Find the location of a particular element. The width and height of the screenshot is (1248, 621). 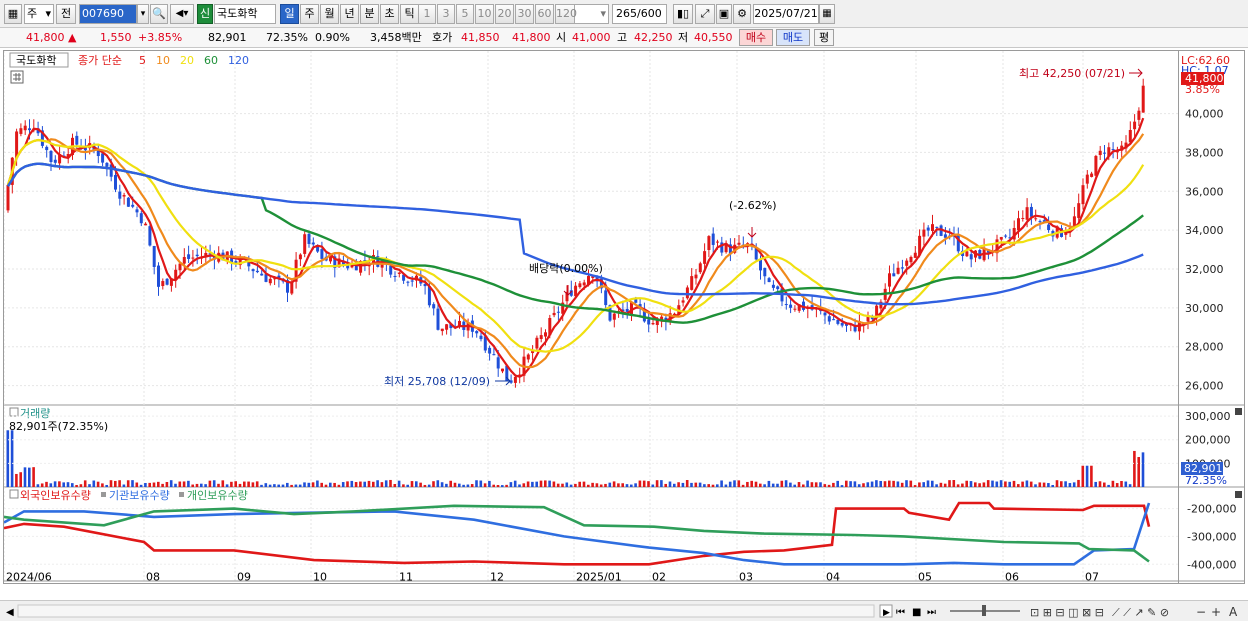

calendar-icon: ▦ is located at coordinates (827, 14).